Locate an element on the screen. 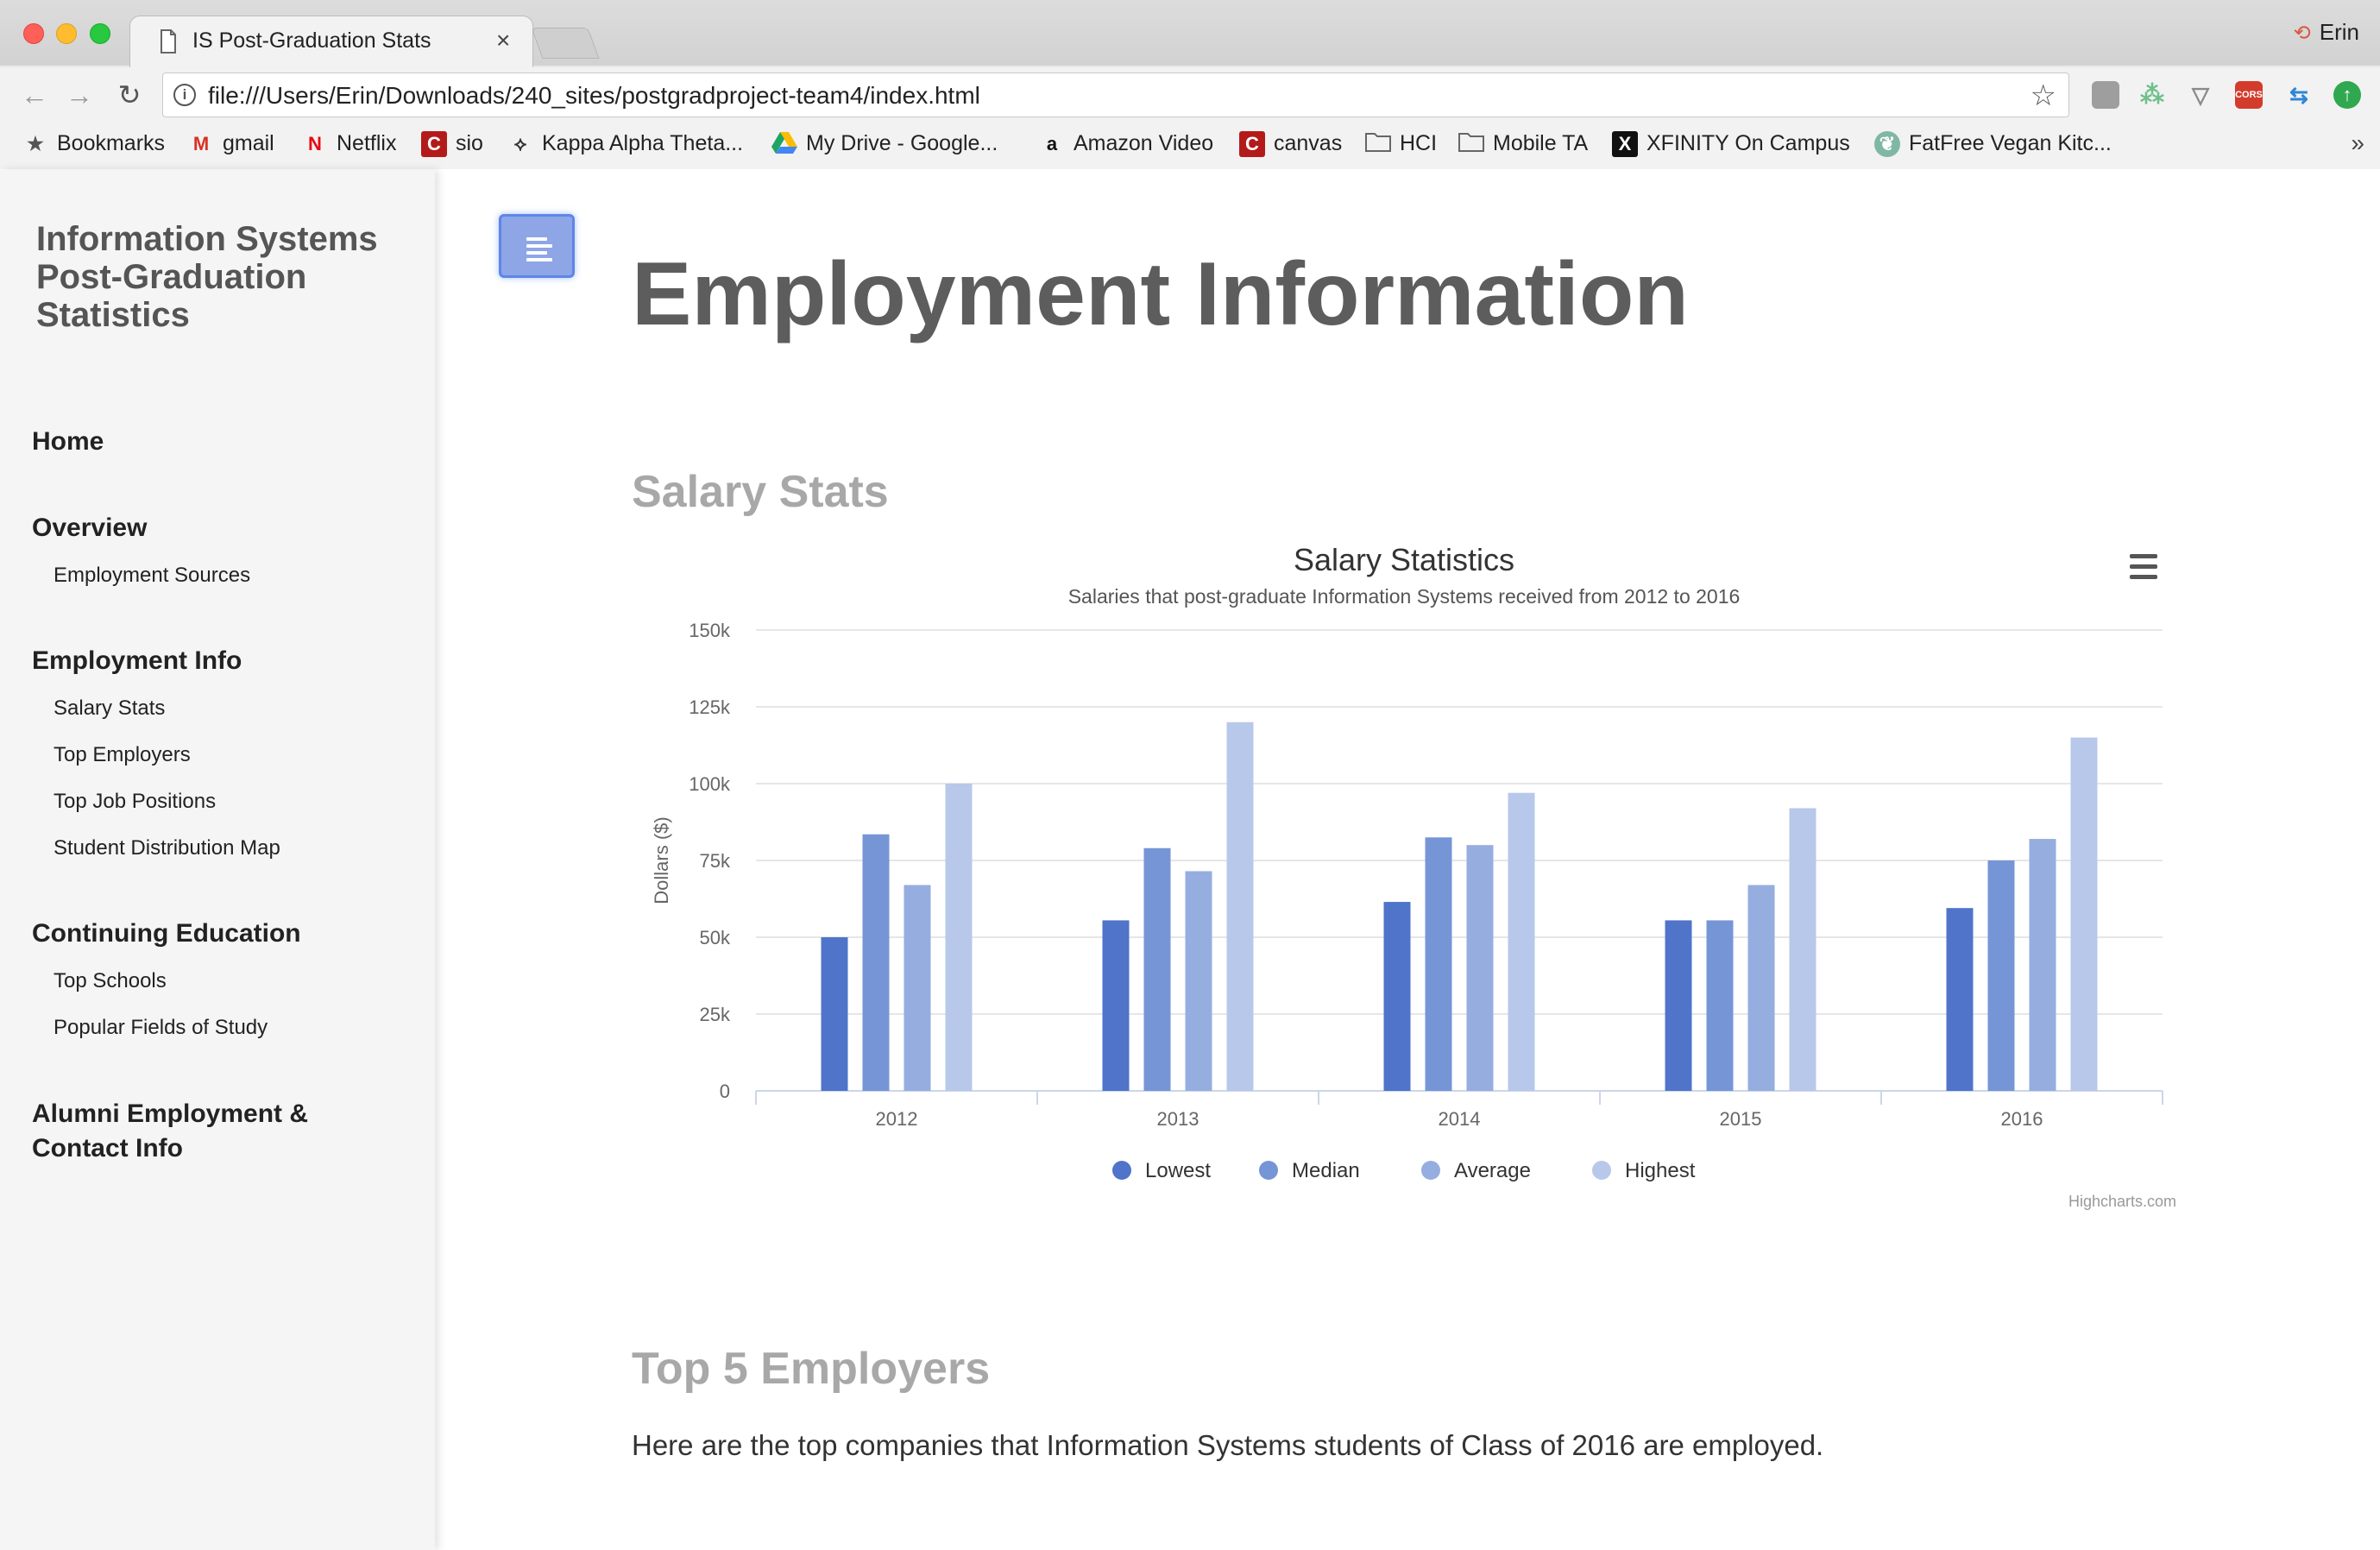 The image size is (2380, 1550). bookmark-xfinity: X XFINITY On Campus is located at coordinates (1731, 144).